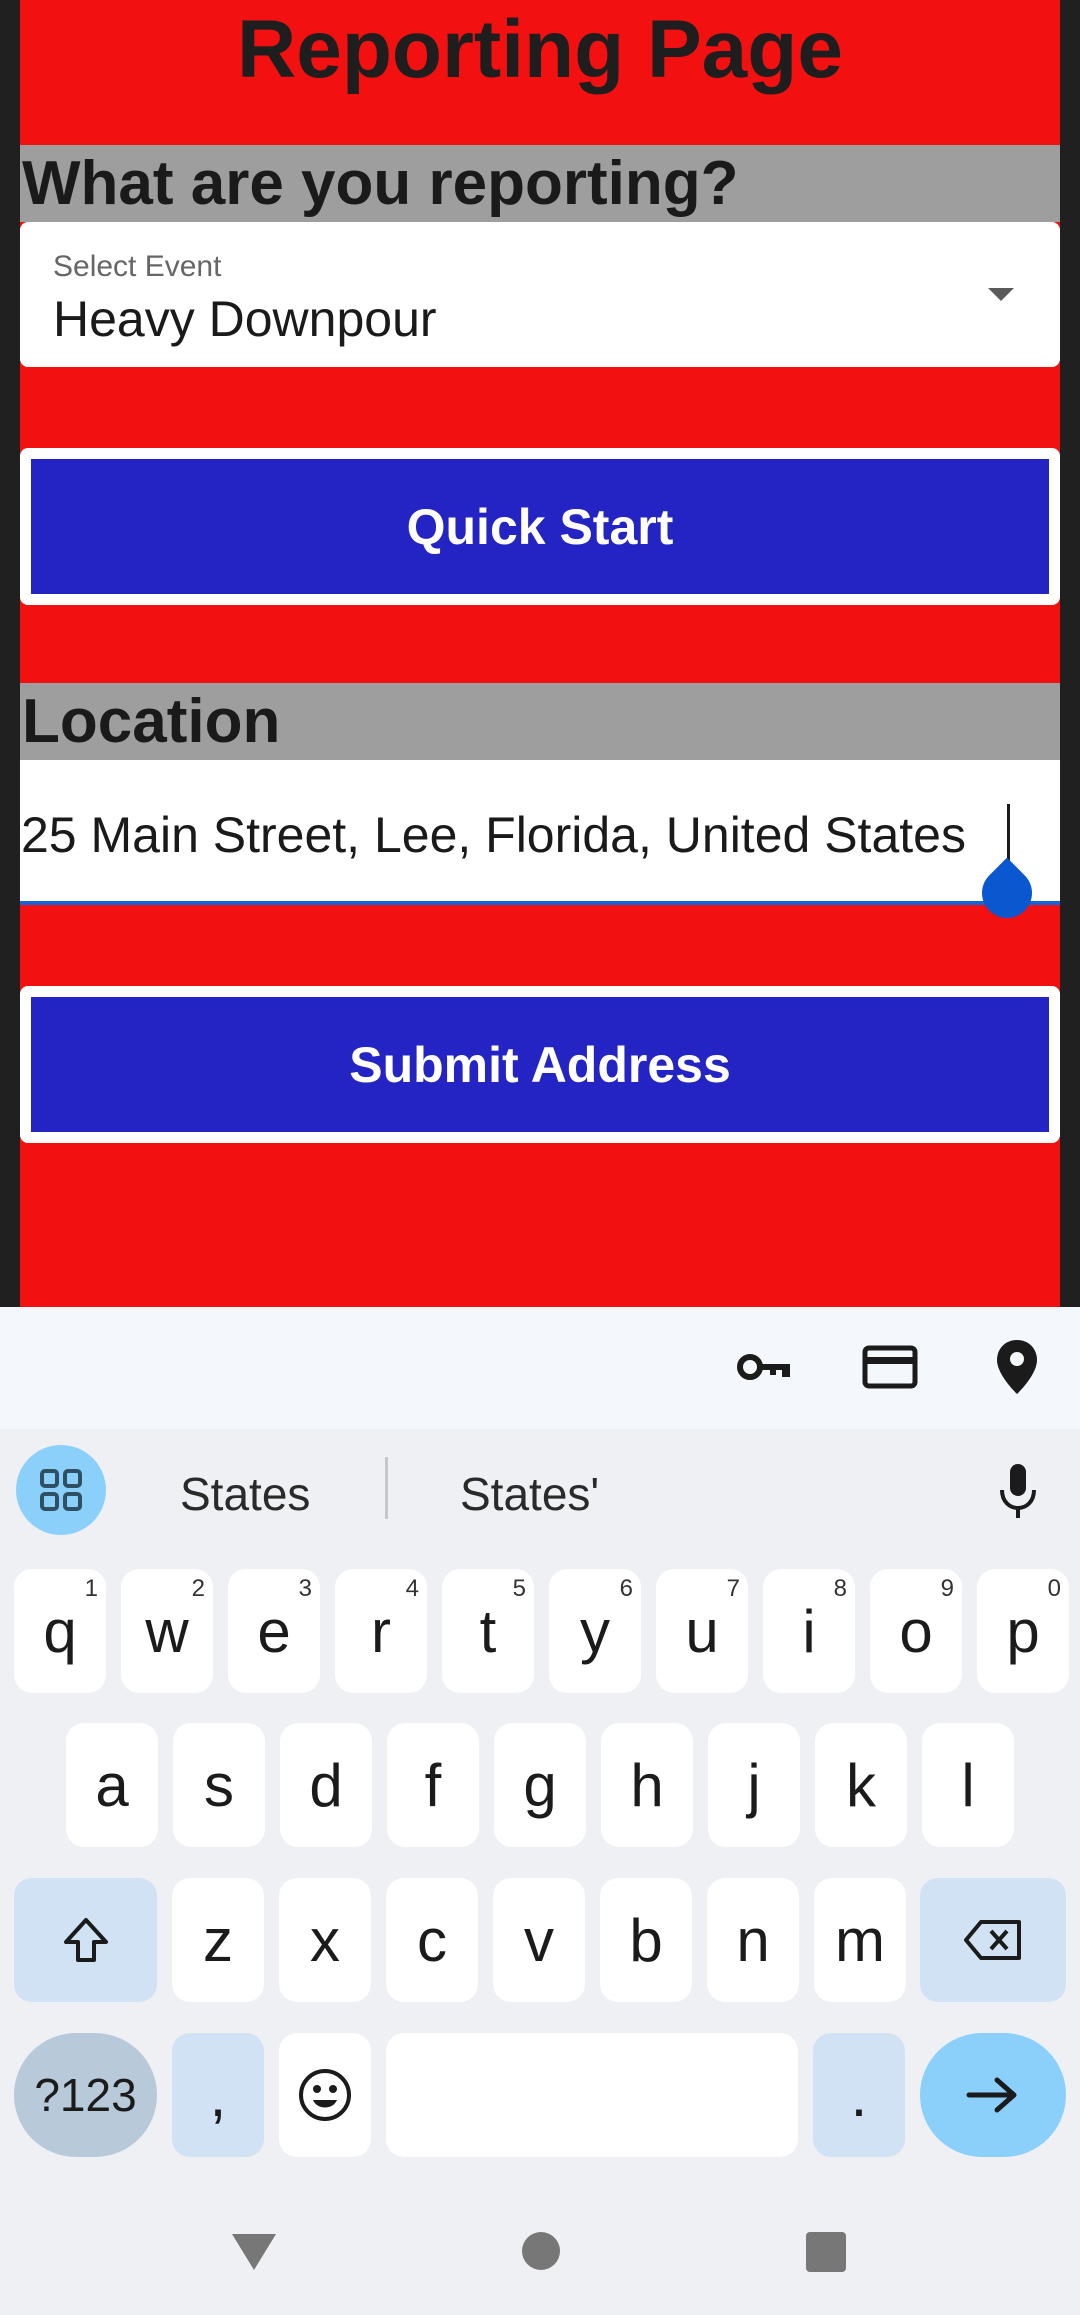 The height and width of the screenshot is (2315, 1080). What do you see at coordinates (61, 1490) in the screenshot?
I see `apps-grid-icon` at bounding box center [61, 1490].